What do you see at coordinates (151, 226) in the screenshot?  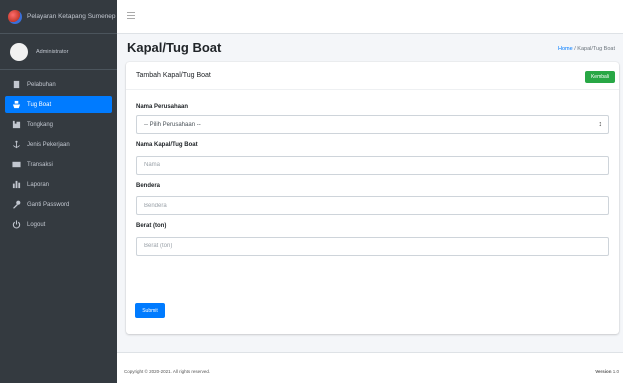 I see `berat-label: Berat (ton)` at bounding box center [151, 226].